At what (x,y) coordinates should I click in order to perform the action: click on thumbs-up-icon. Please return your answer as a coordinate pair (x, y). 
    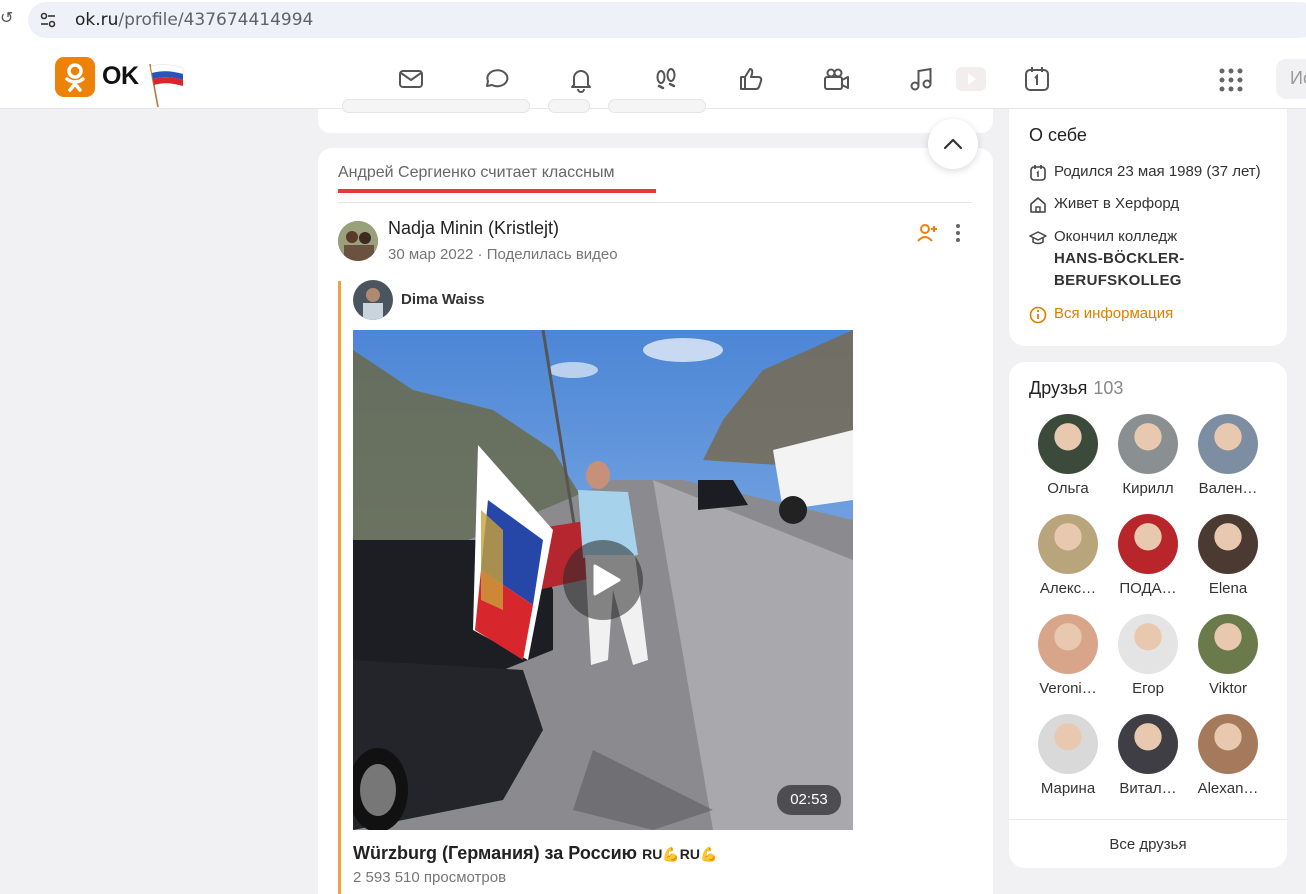
    Looking at the image, I should click on (751, 79).